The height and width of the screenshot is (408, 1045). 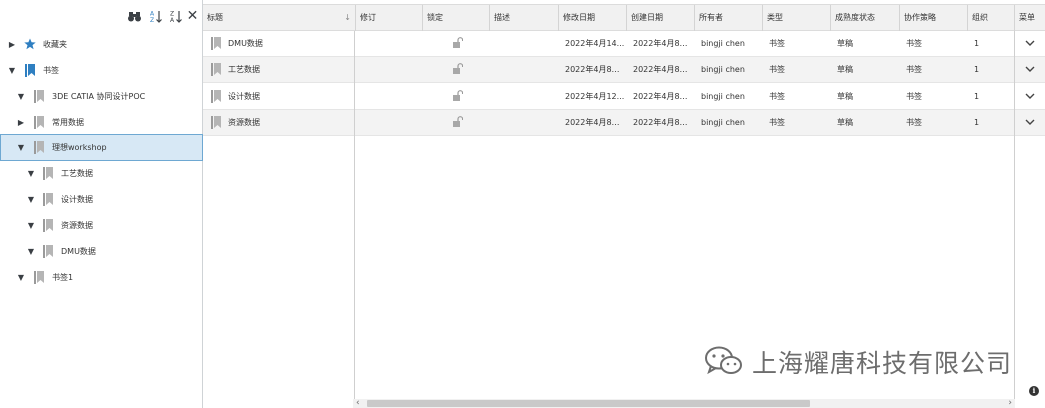 What do you see at coordinates (30, 70) in the screenshot?
I see `bookmark-blue-icon` at bounding box center [30, 70].